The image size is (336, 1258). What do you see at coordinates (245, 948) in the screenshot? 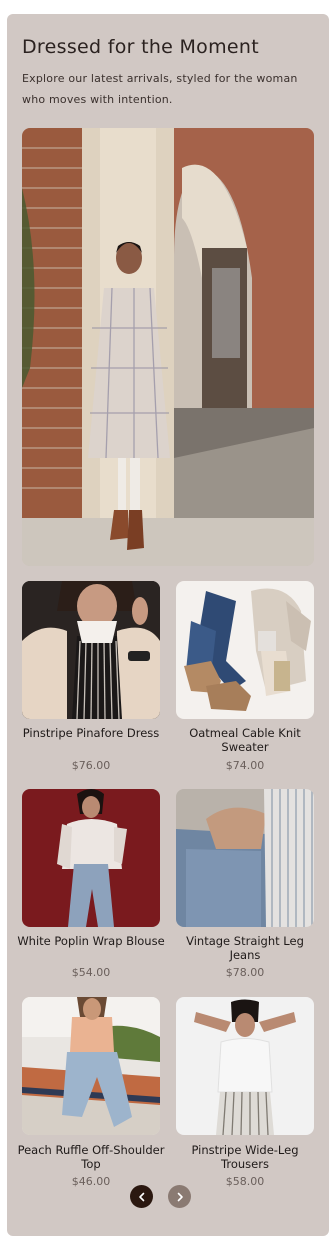
I see `product-name: Vintage Straight Leg Jeans` at bounding box center [245, 948].